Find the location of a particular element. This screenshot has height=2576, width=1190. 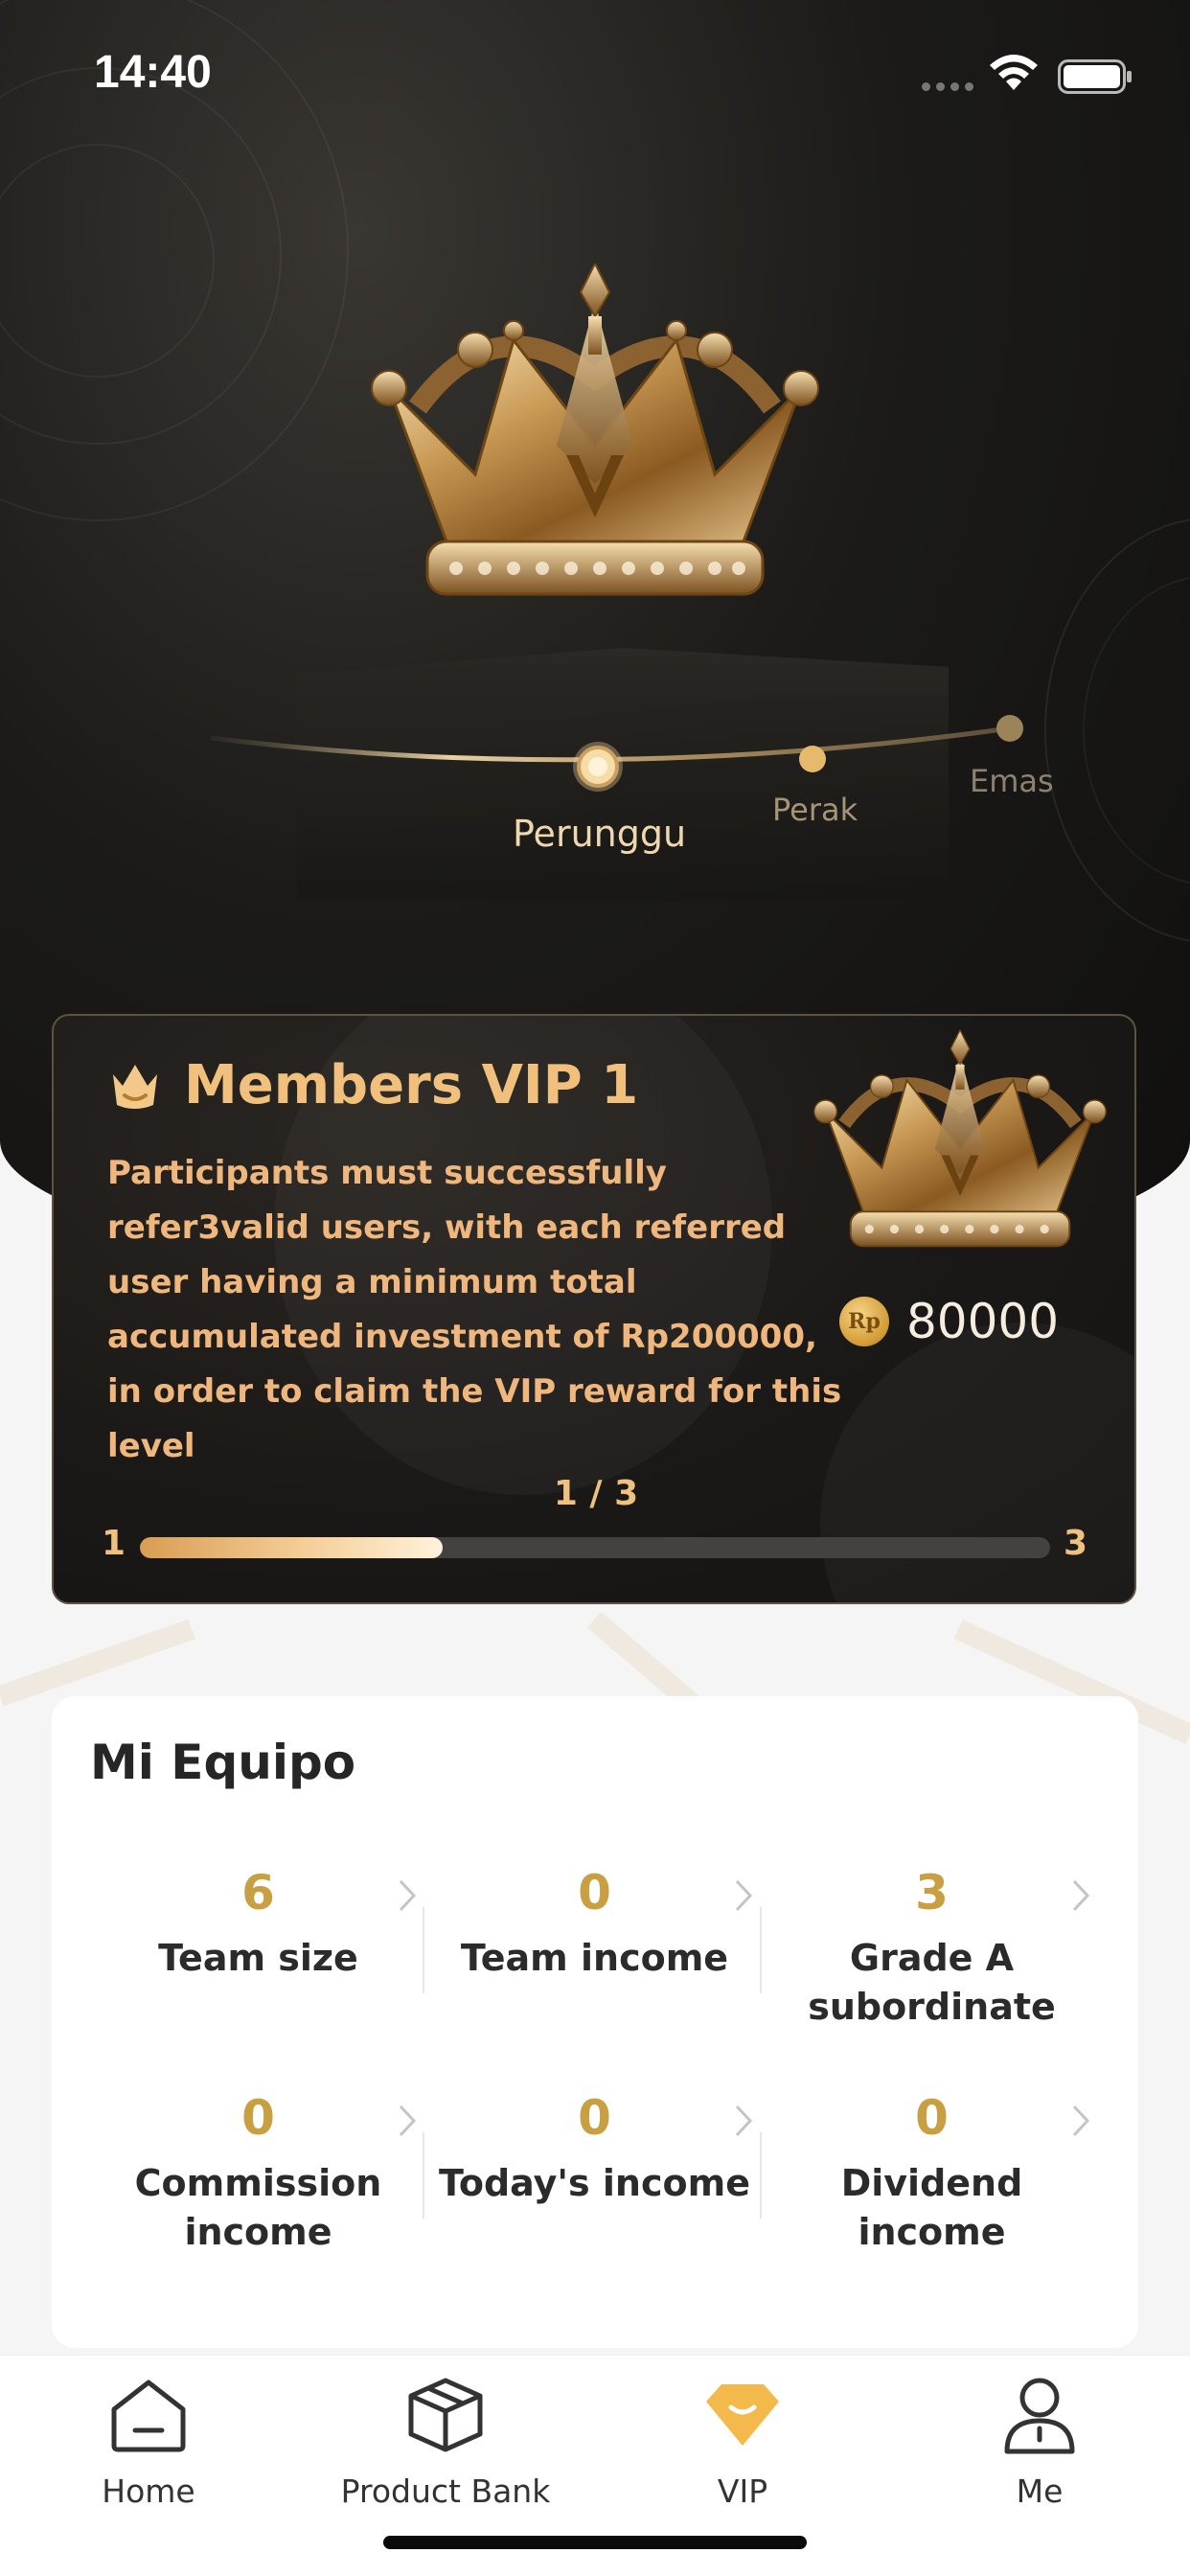

vip-reward-amount: 80000 is located at coordinates (983, 1321).